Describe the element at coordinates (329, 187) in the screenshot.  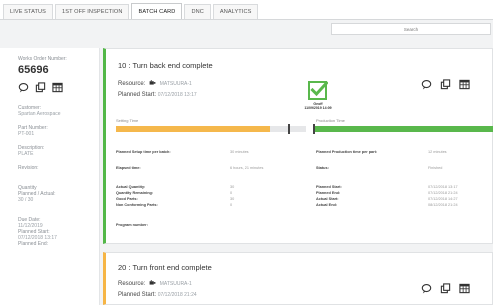
I see `detail-key: Planned Start:` at that location.